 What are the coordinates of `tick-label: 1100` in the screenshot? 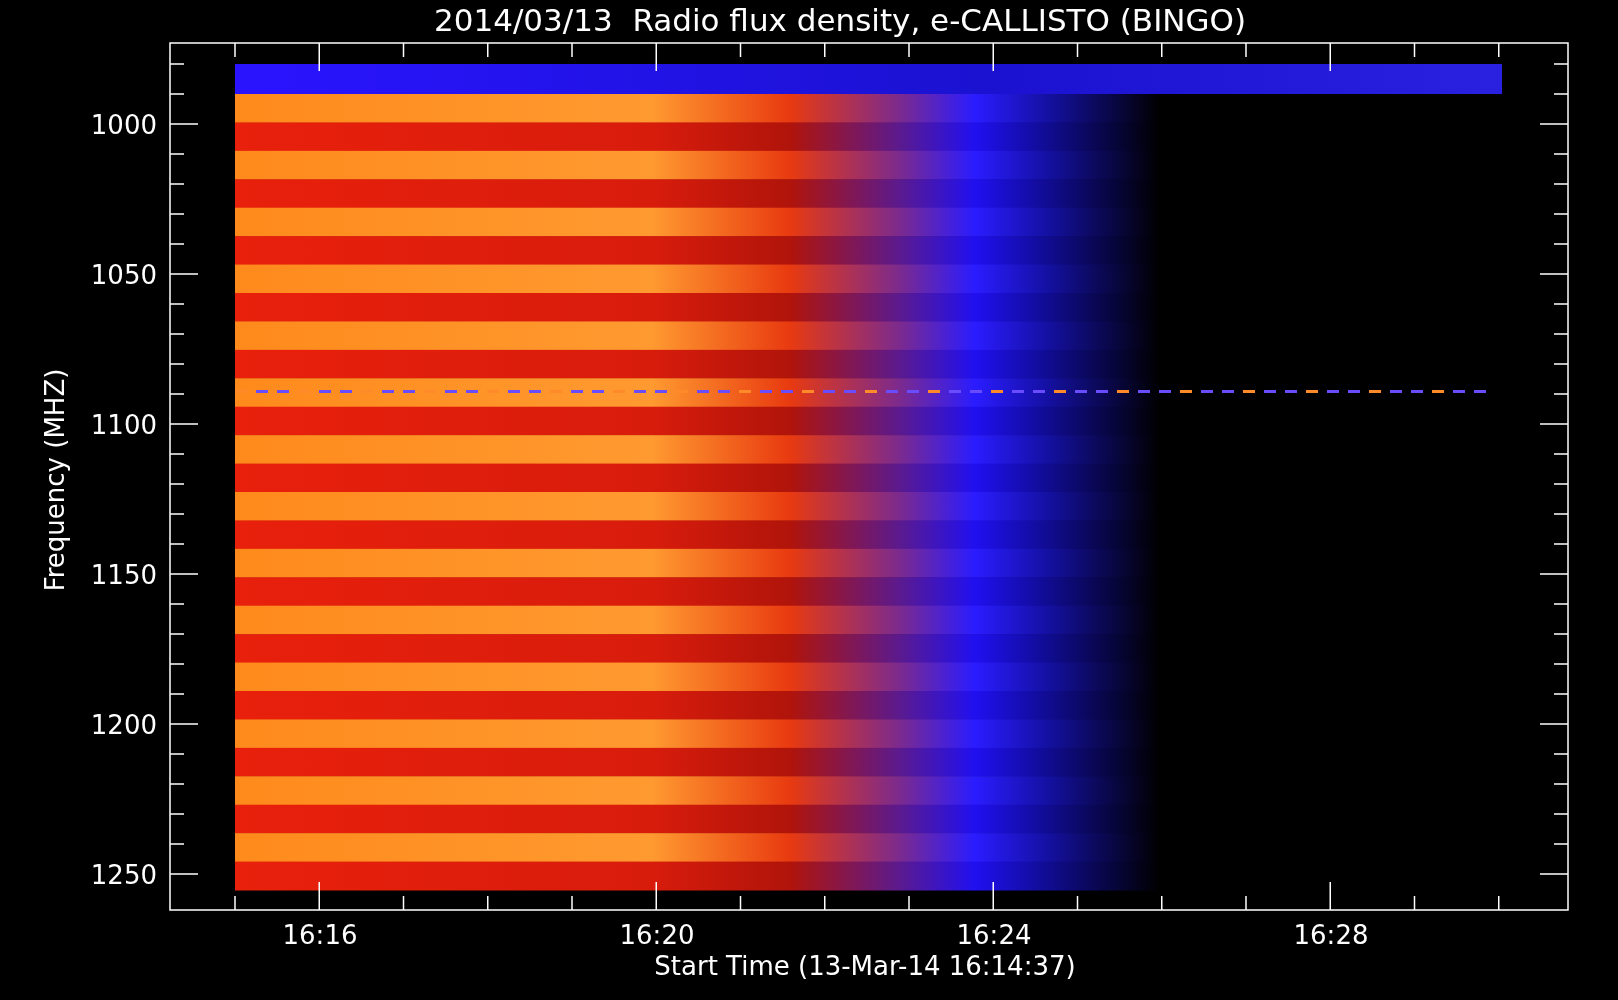 It's located at (123, 425).